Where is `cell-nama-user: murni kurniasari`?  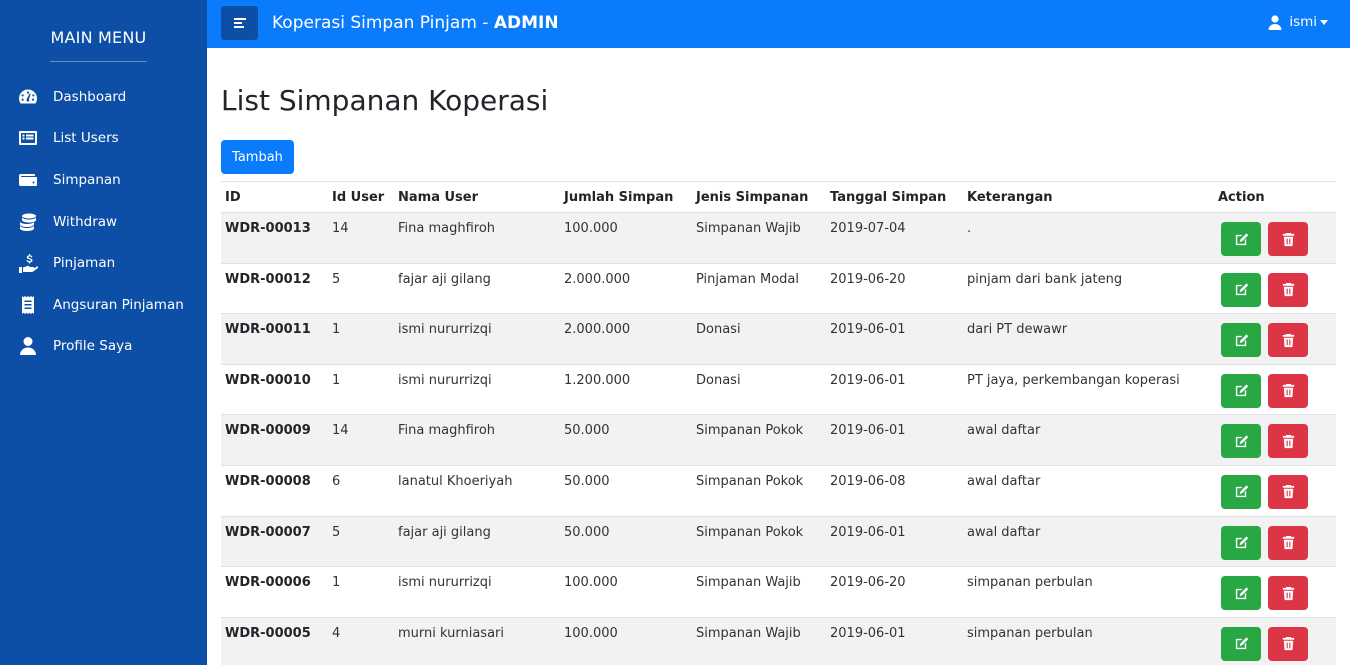 cell-nama-user: murni kurniasari is located at coordinates (477, 640).